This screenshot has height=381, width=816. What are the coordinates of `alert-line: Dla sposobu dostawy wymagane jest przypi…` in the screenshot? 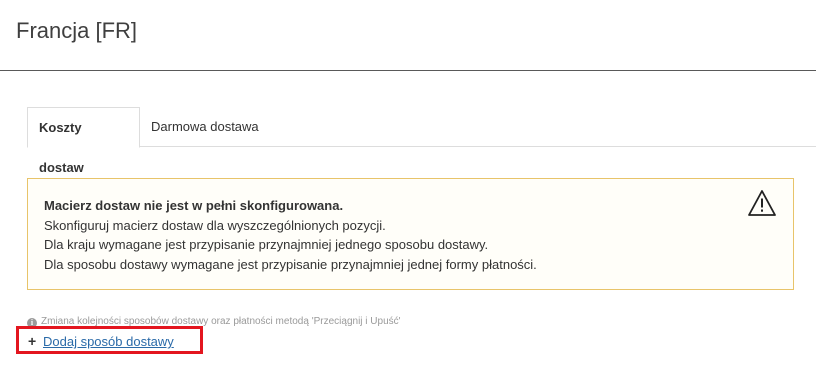 It's located at (290, 264).